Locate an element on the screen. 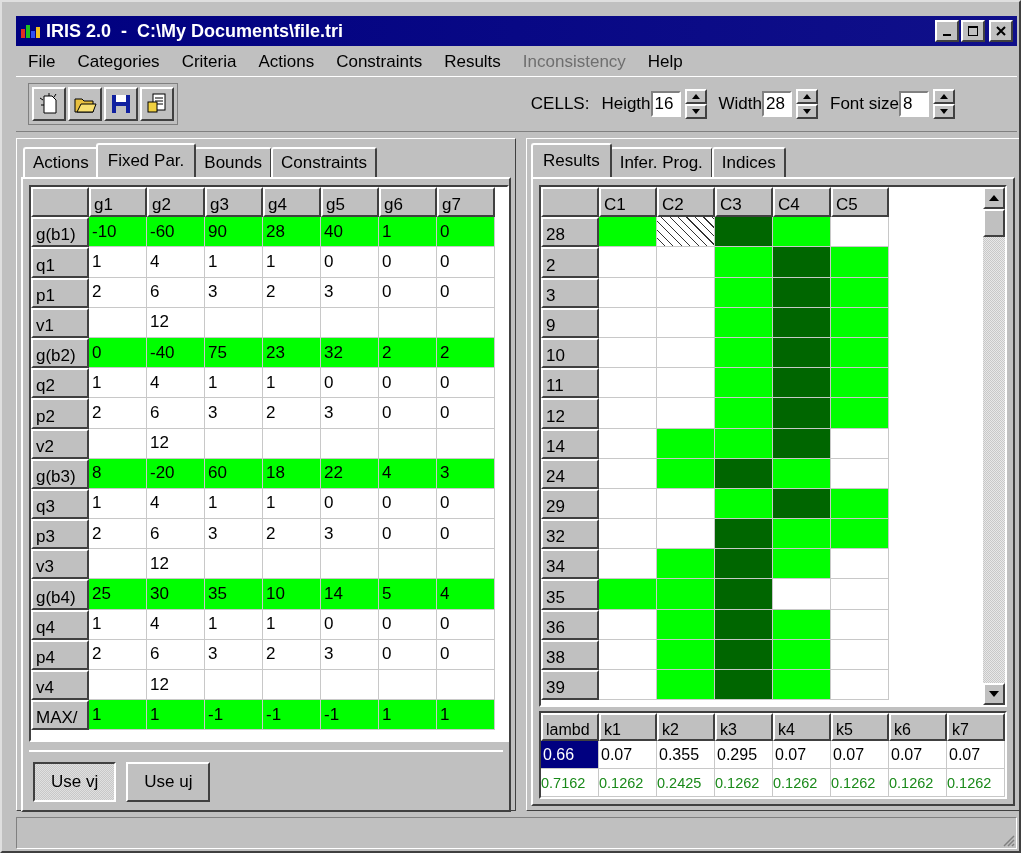 This screenshot has height=853, width=1021. menu-item: Constraints is located at coordinates (379, 62).